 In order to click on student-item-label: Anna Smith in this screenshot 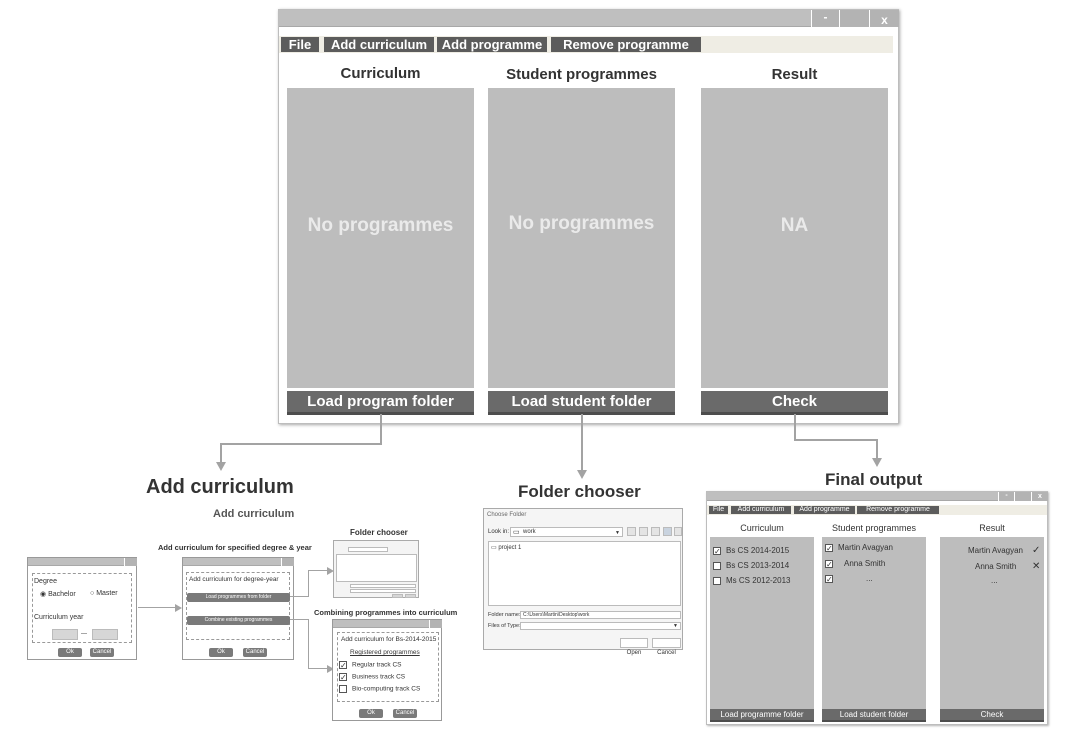, I will do `click(865, 563)`.